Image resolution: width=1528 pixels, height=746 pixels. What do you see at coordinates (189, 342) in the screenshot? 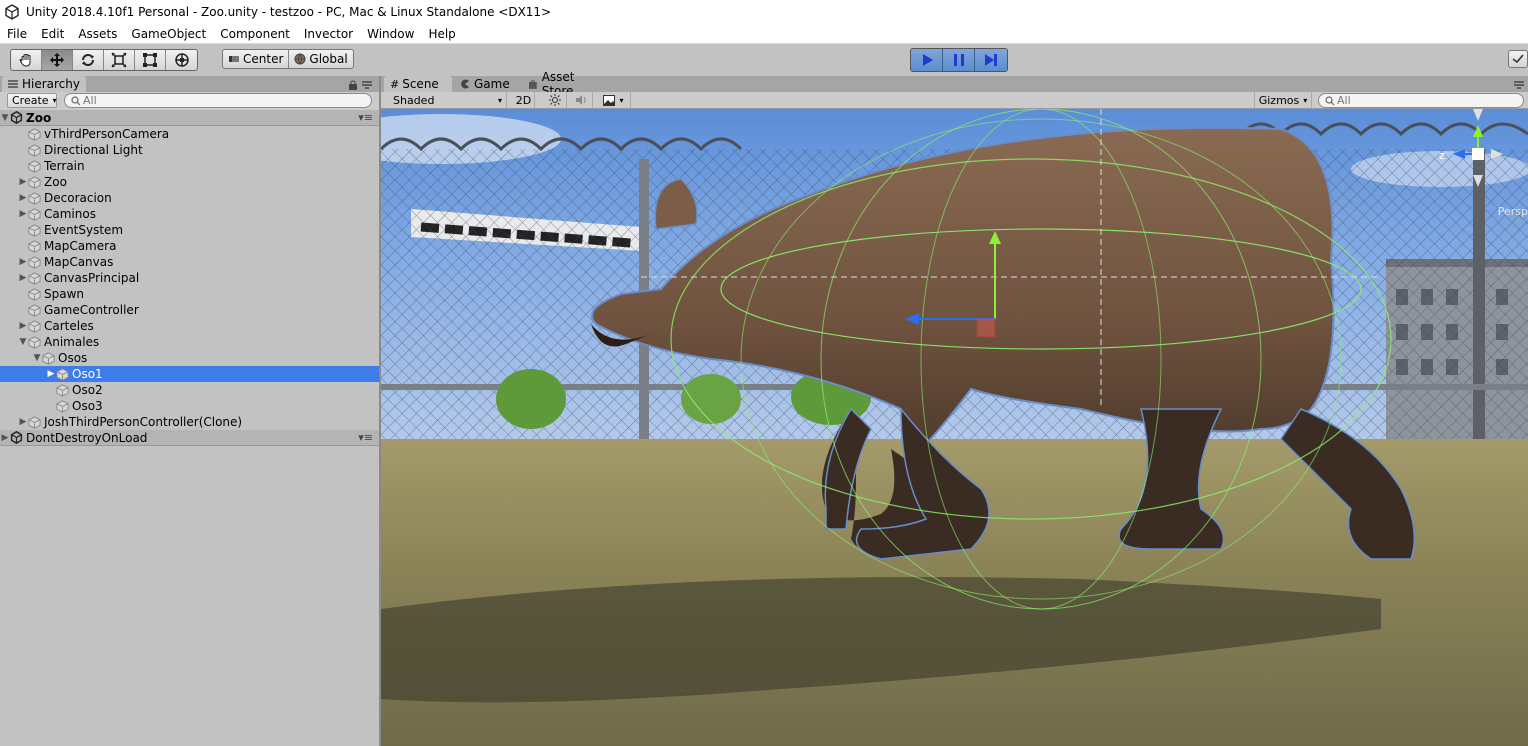
I see `hierarchy-item: ▼ Animales` at bounding box center [189, 342].